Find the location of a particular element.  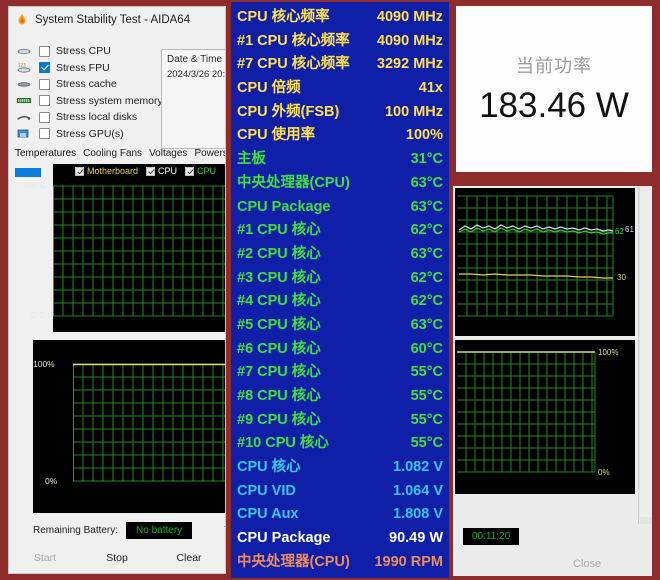

sensor-key: #4 CPU 核心 is located at coordinates (279, 301).